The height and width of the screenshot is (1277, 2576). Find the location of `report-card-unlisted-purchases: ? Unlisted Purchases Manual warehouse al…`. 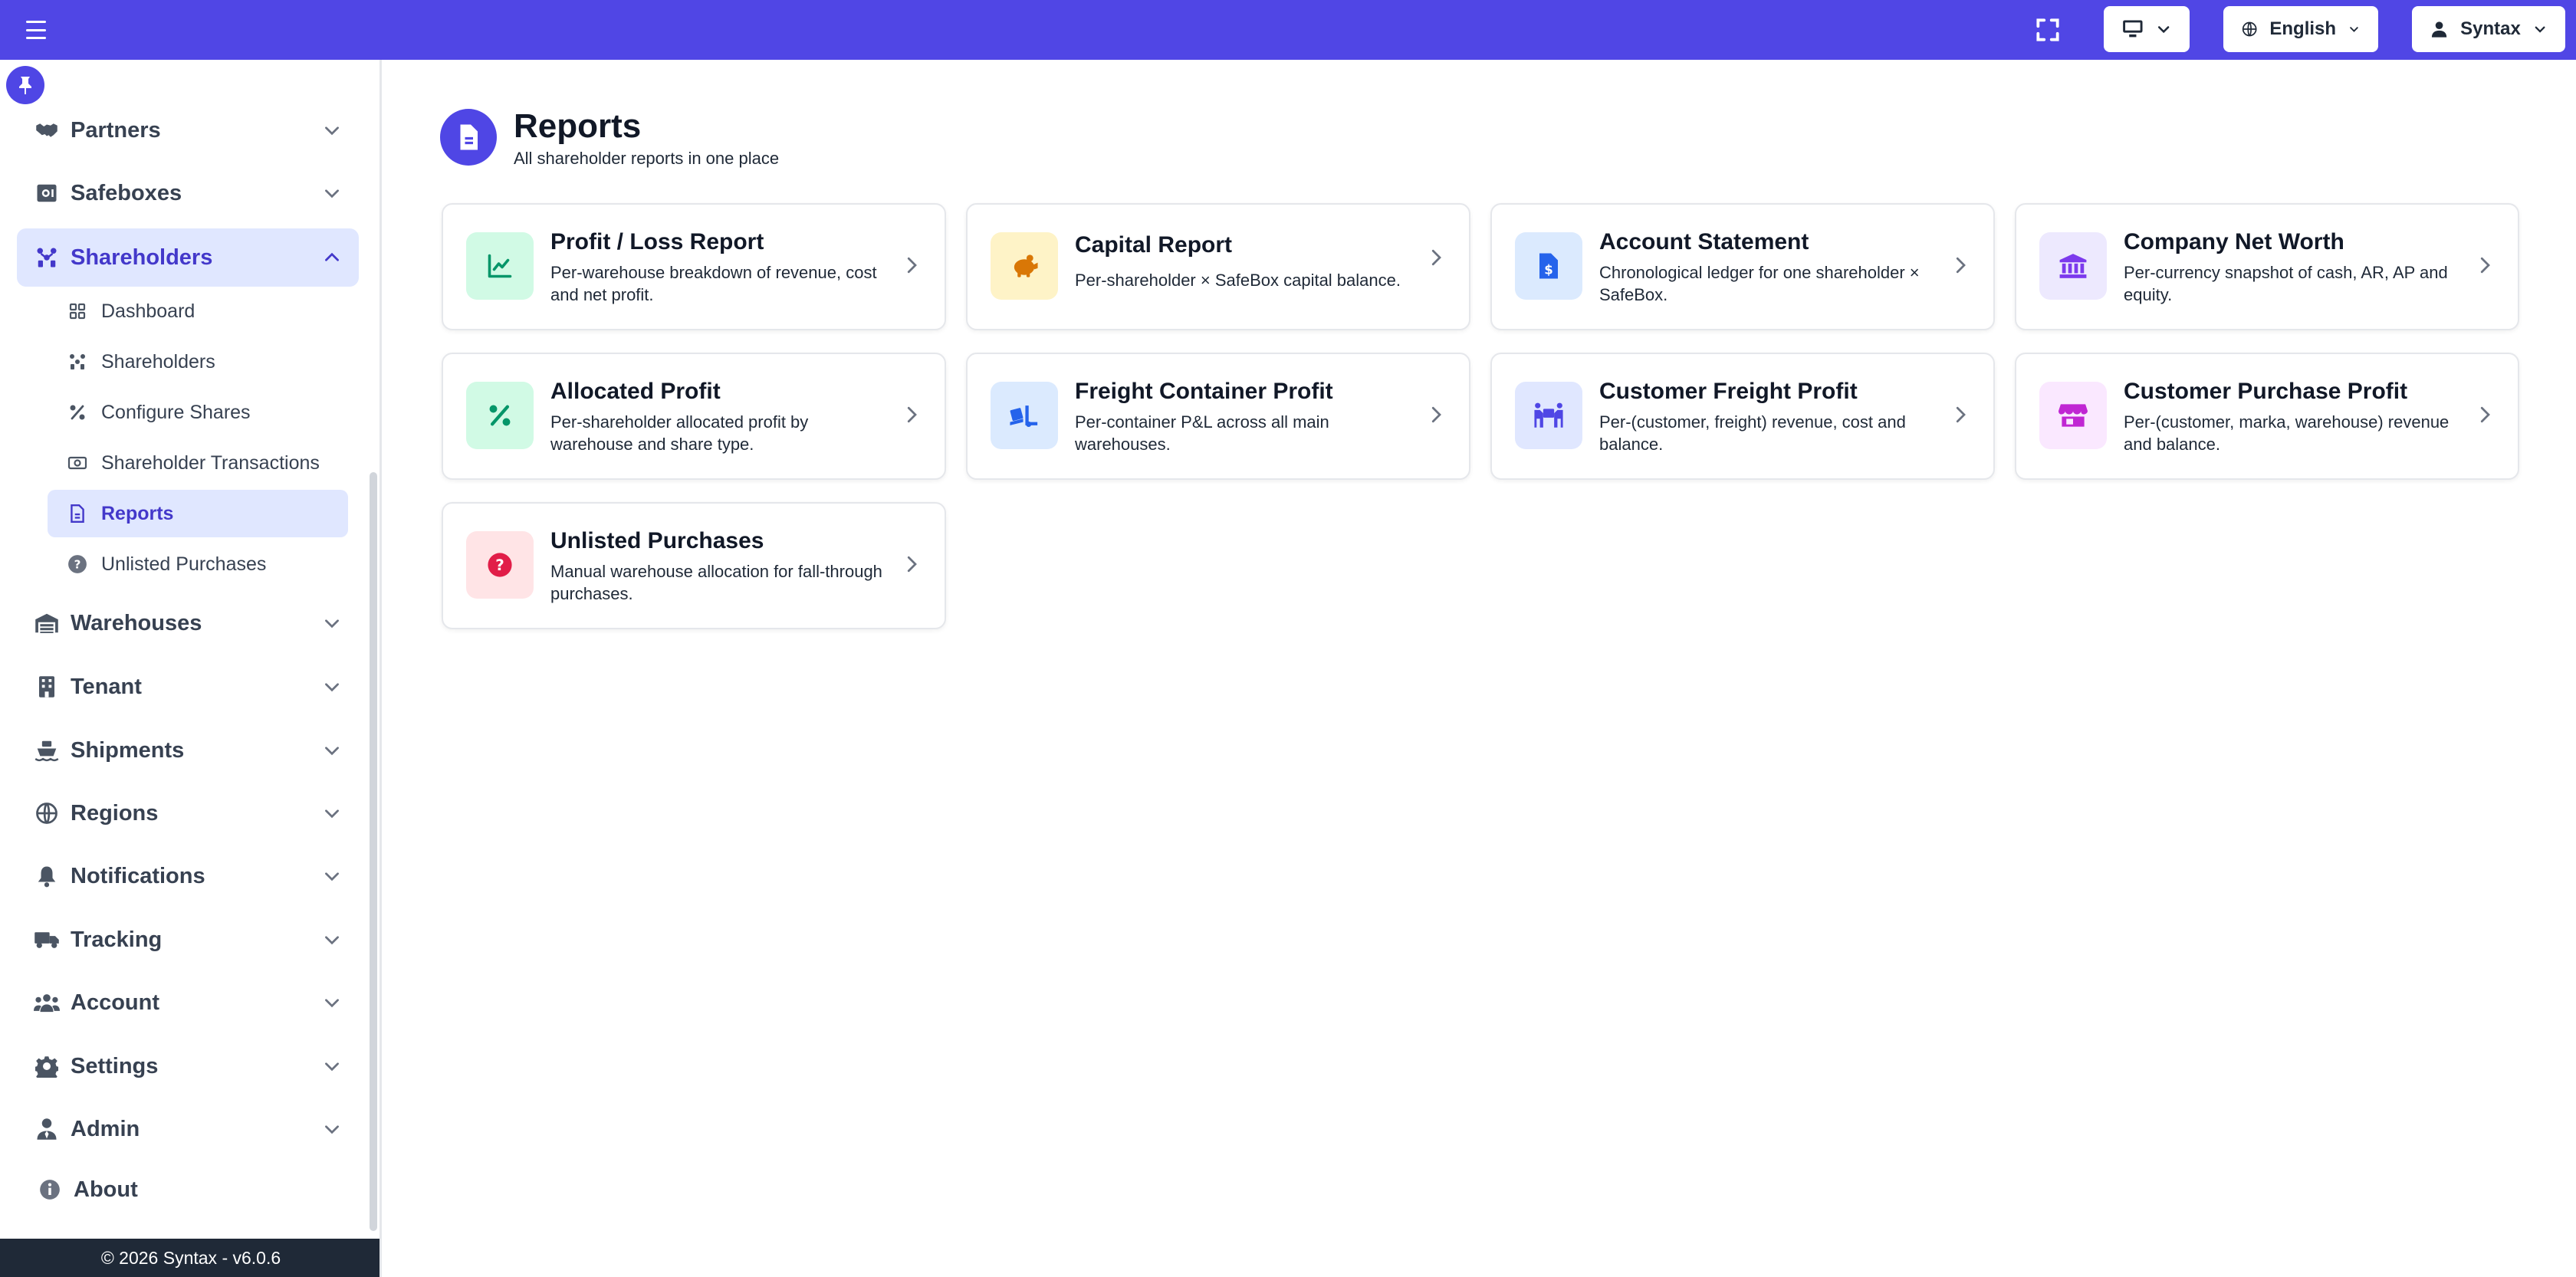

report-card-unlisted-purchases: ? Unlisted Purchases Manual warehouse al… is located at coordinates (694, 565).